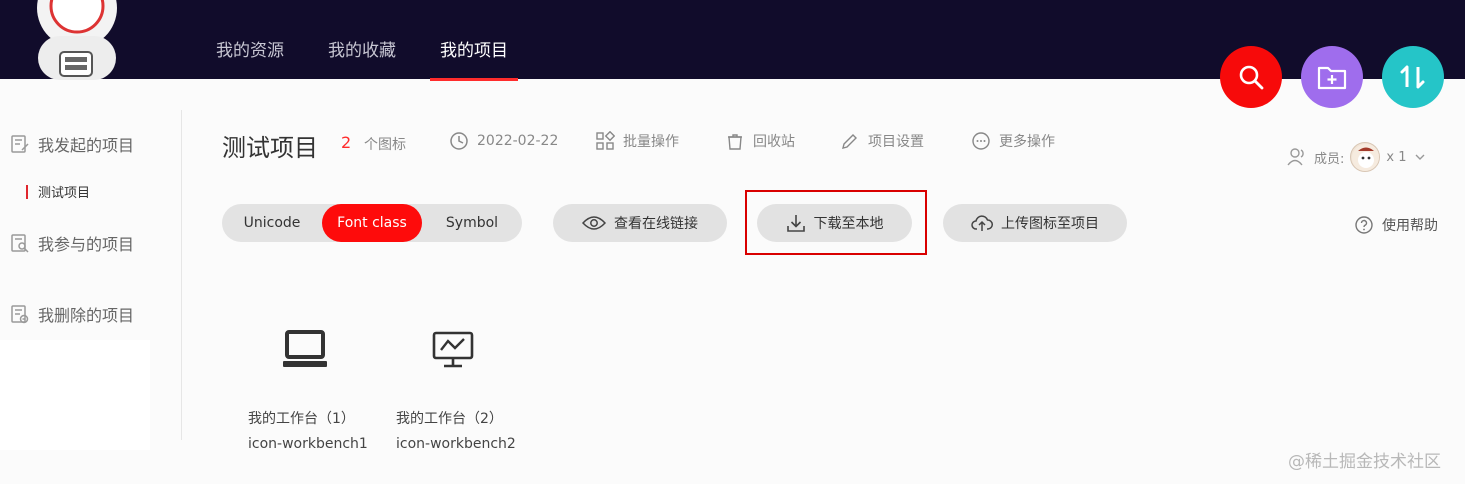 The image size is (1465, 484). Describe the element at coordinates (594, 223) in the screenshot. I see `eye-icon` at that location.